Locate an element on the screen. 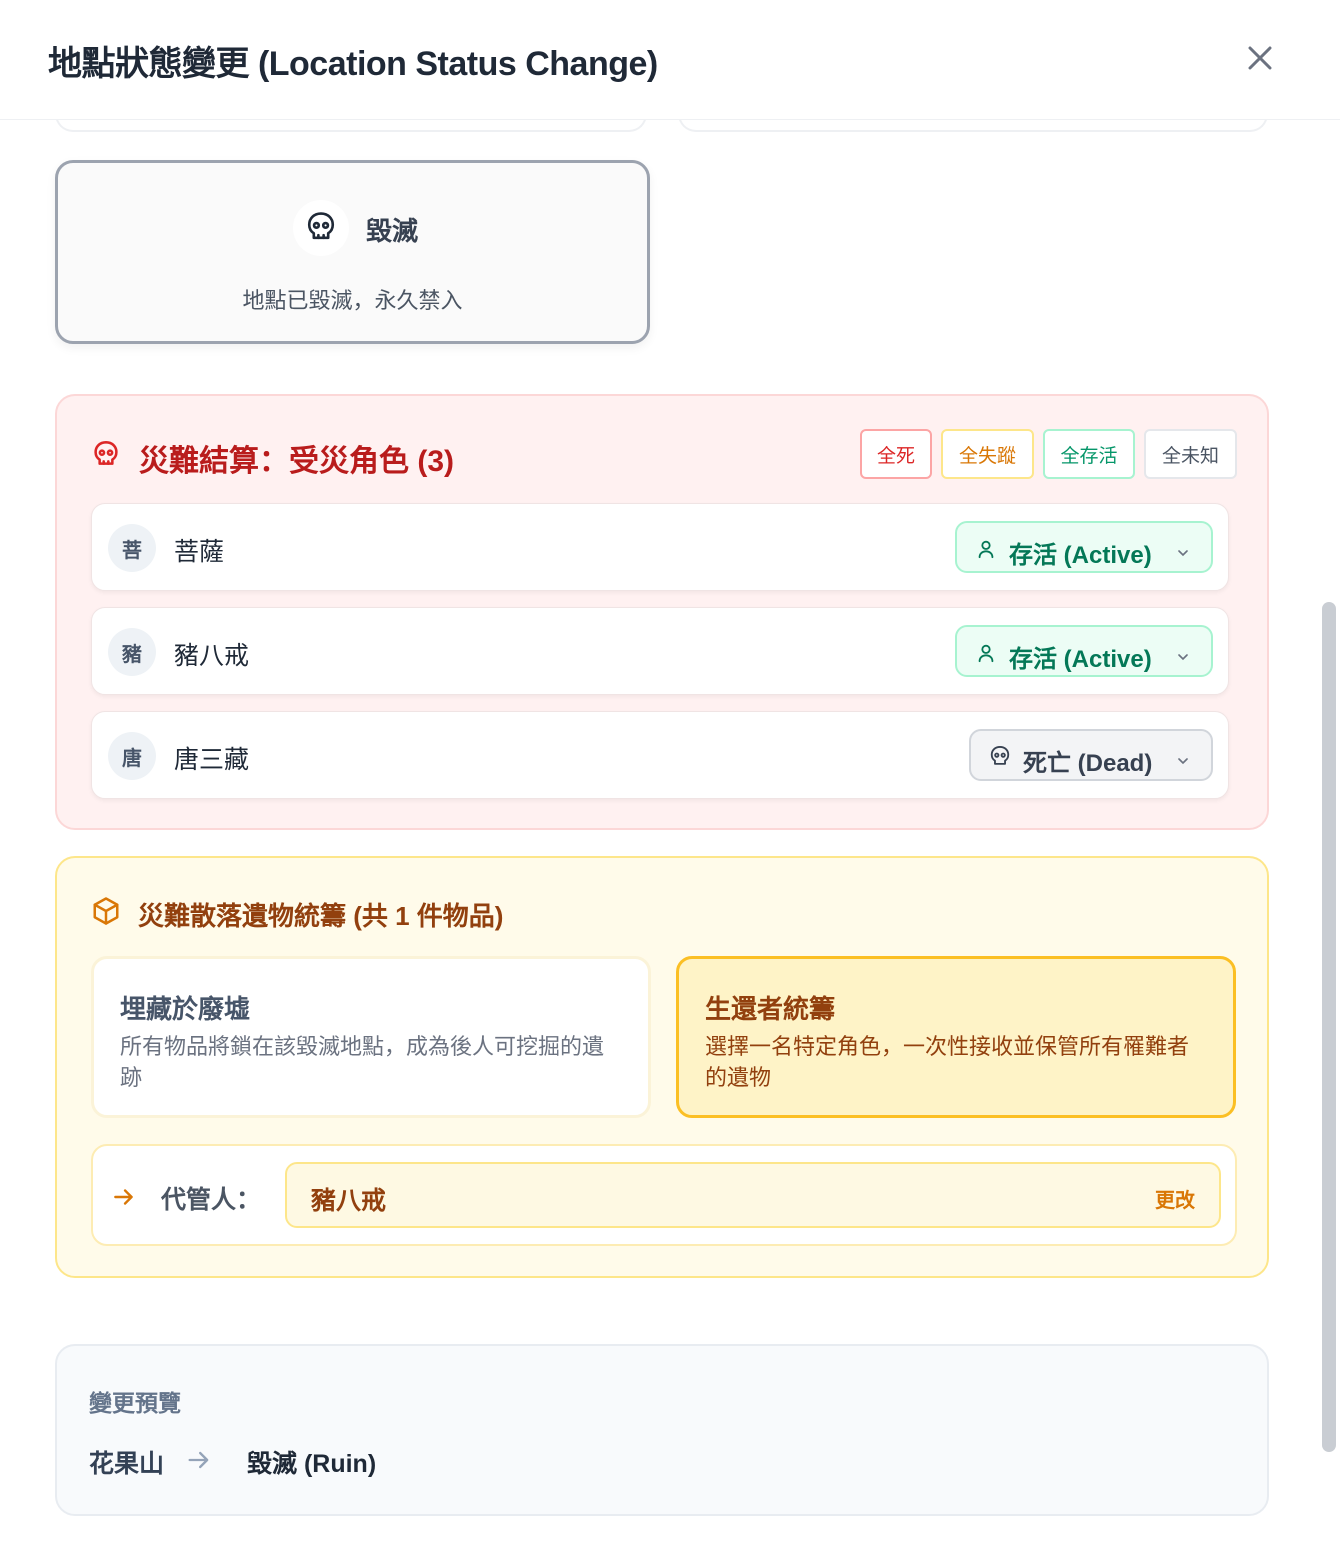 Image resolution: width=1340 pixels, height=1550 pixels. custodian-row: 代管人： 豬八戒 更改 is located at coordinates (664, 1195).